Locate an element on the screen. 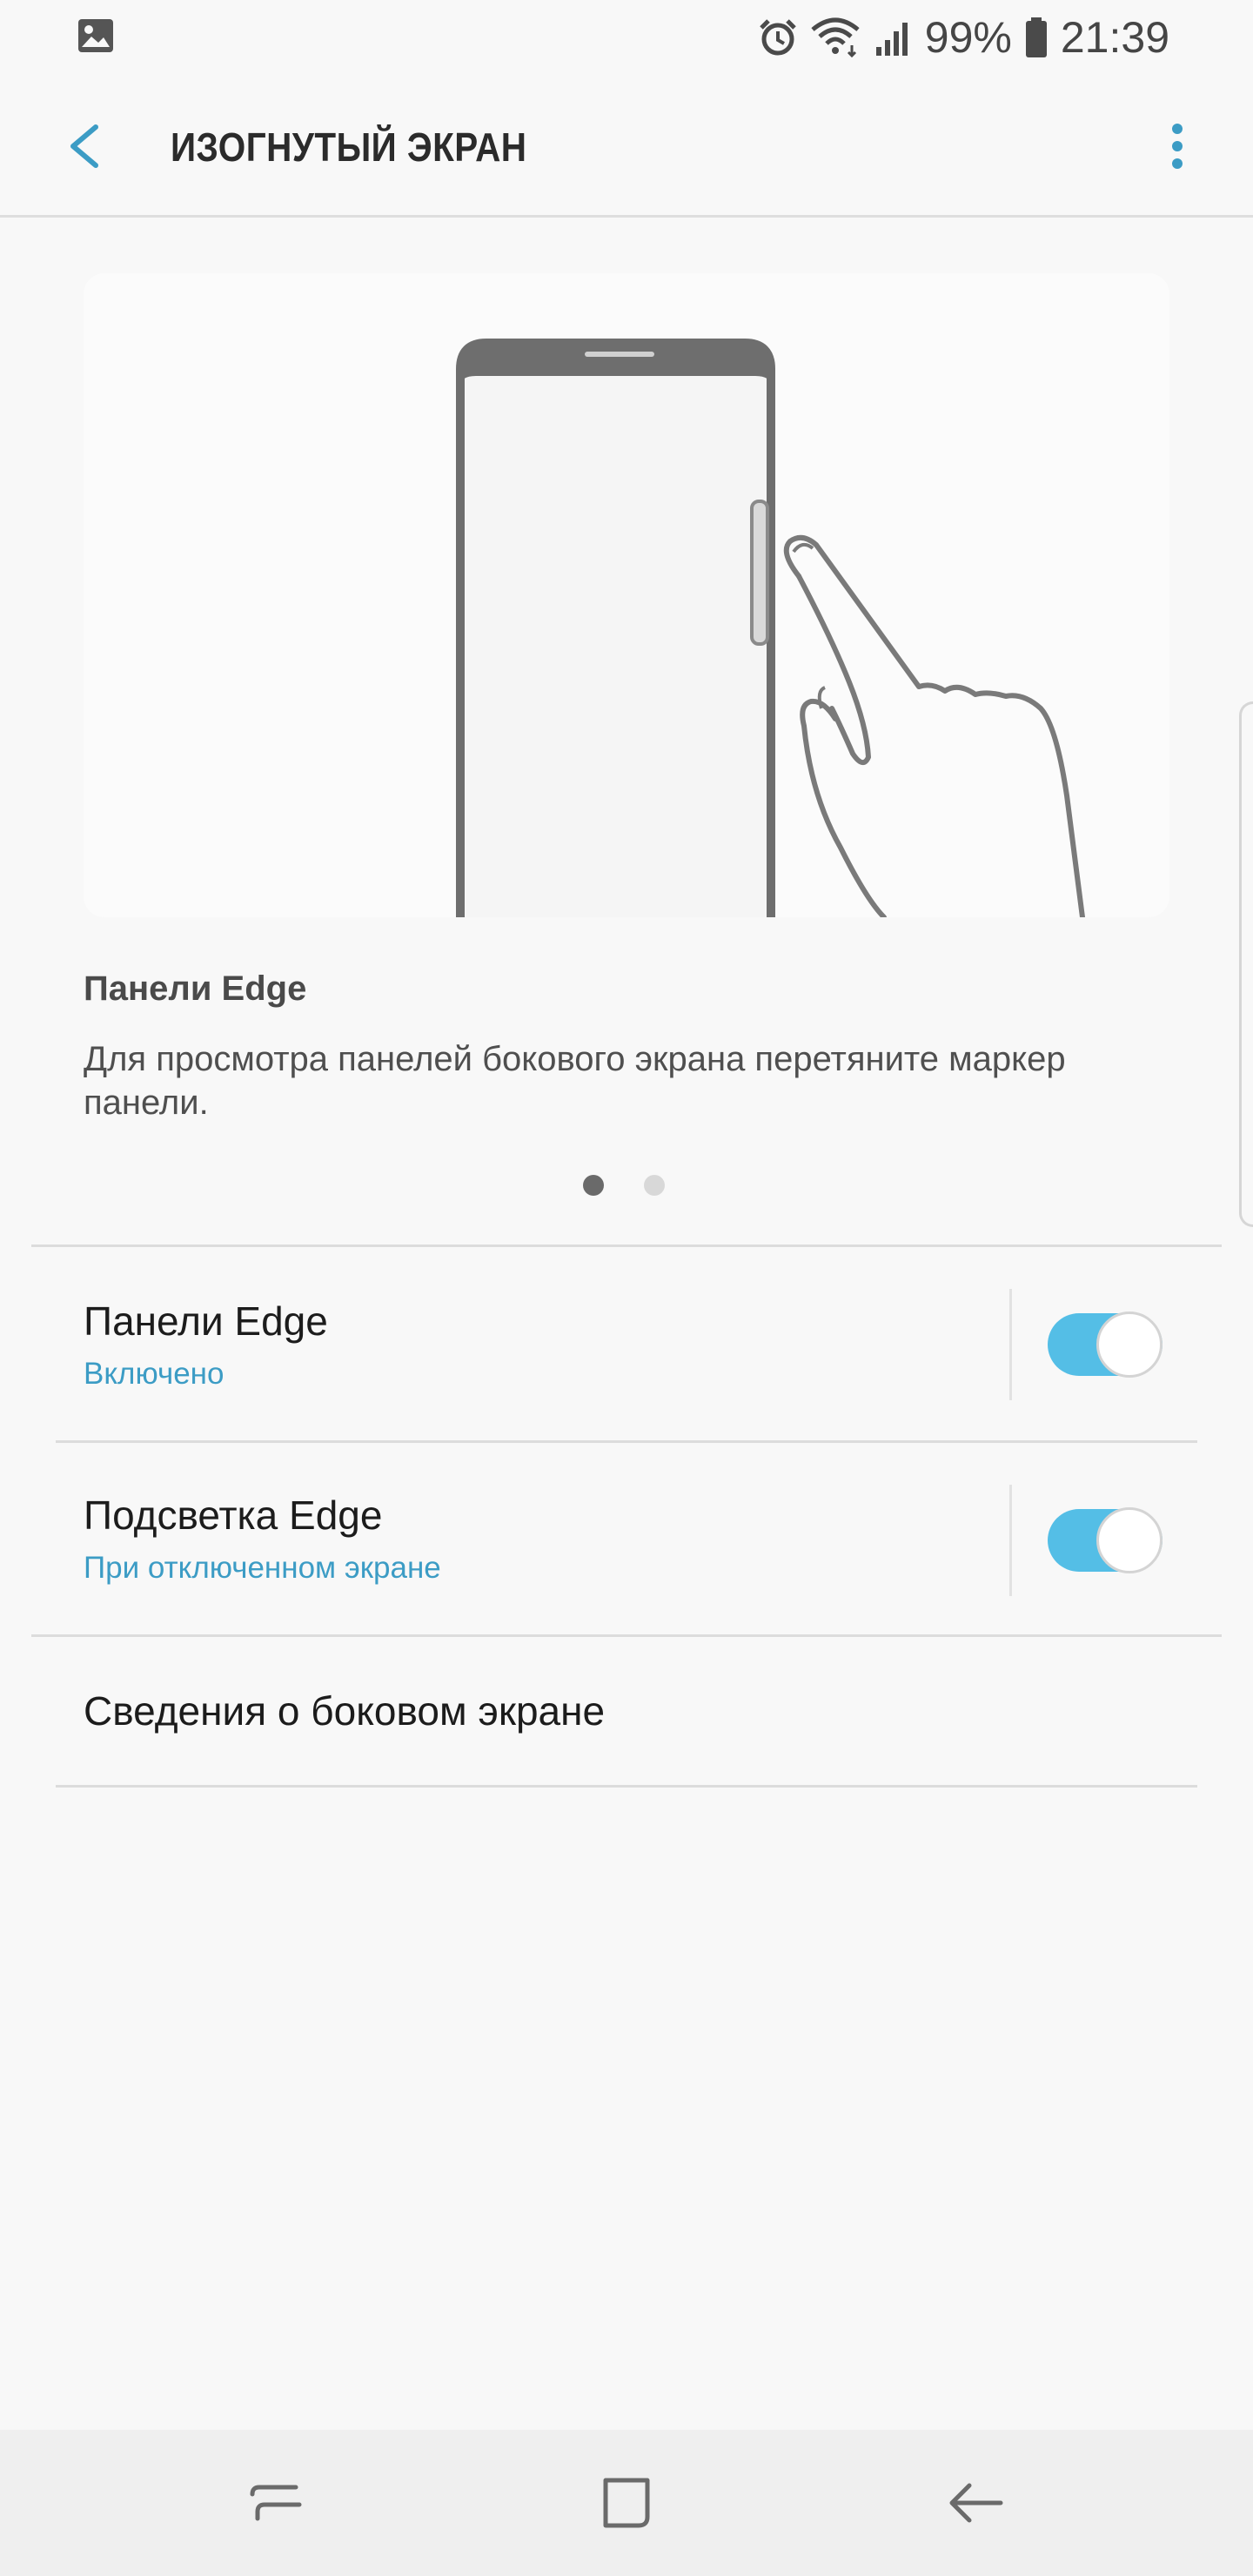 The image size is (1253, 2576). home-icon is located at coordinates (626, 2503).